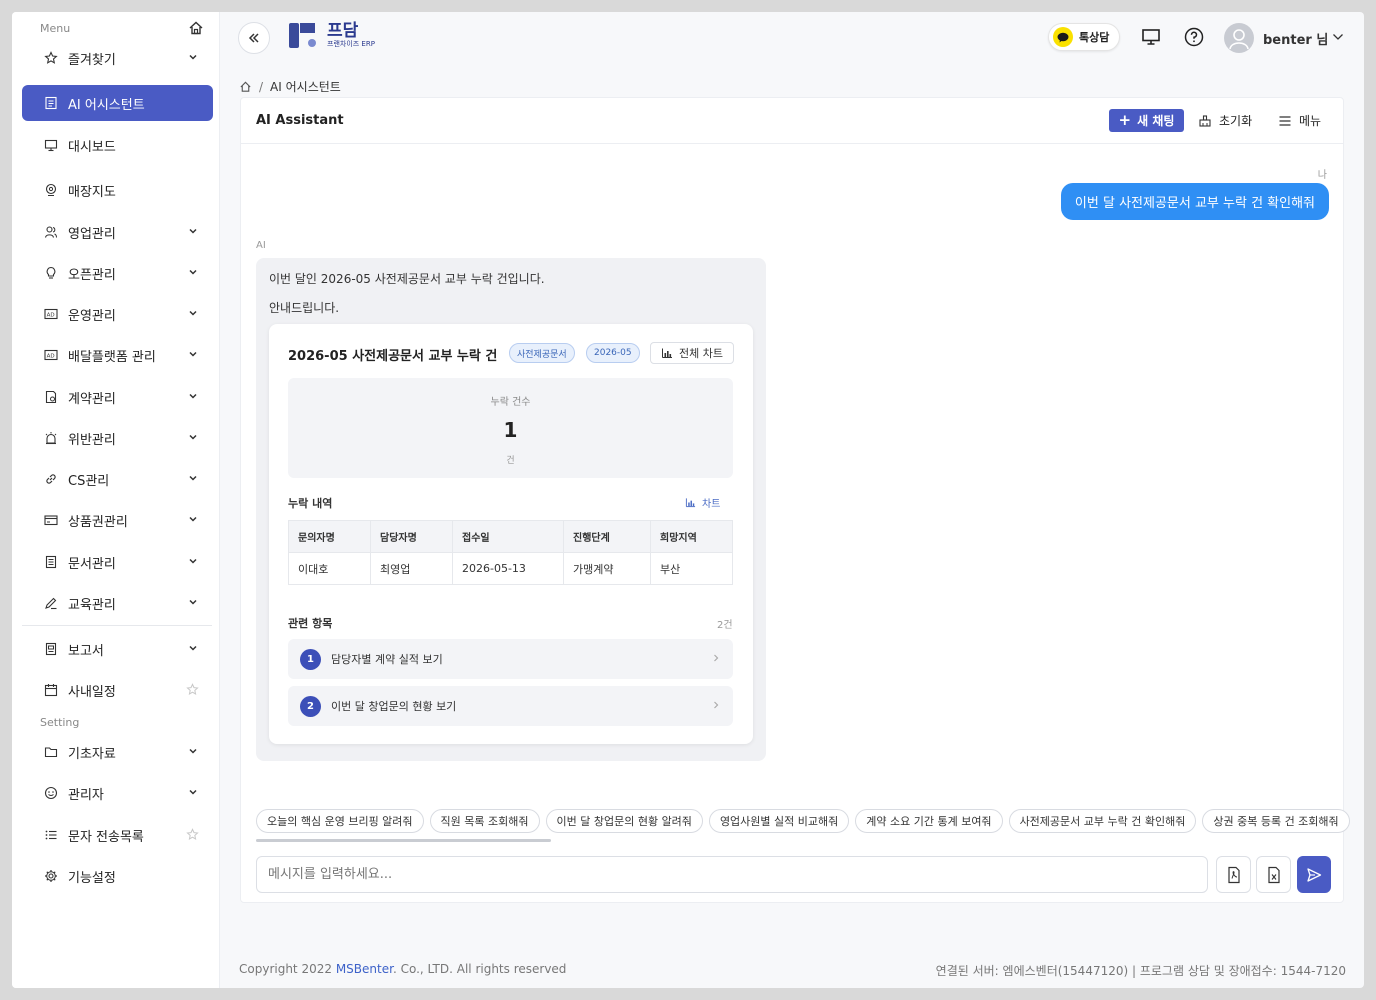 The image size is (1376, 1000). I want to click on sidebar-item-cs: CS관리, so click(117, 479).